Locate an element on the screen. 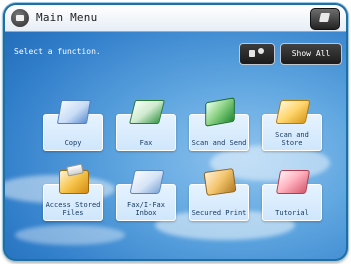 This screenshot has height=264, width=351. tile-label: Fax/I-Fax Inbox is located at coordinates (146, 209).